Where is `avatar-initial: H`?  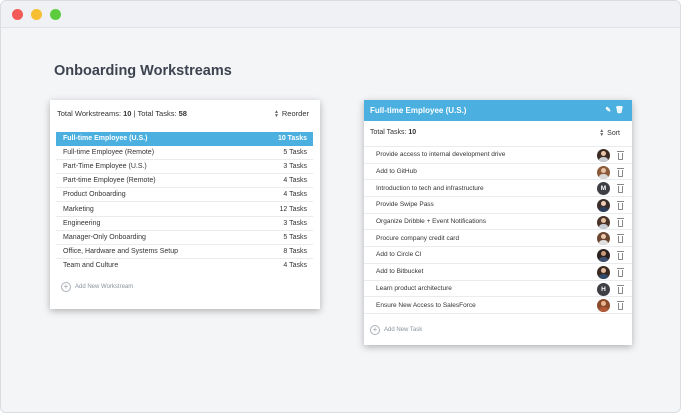 avatar-initial: H is located at coordinates (603, 289).